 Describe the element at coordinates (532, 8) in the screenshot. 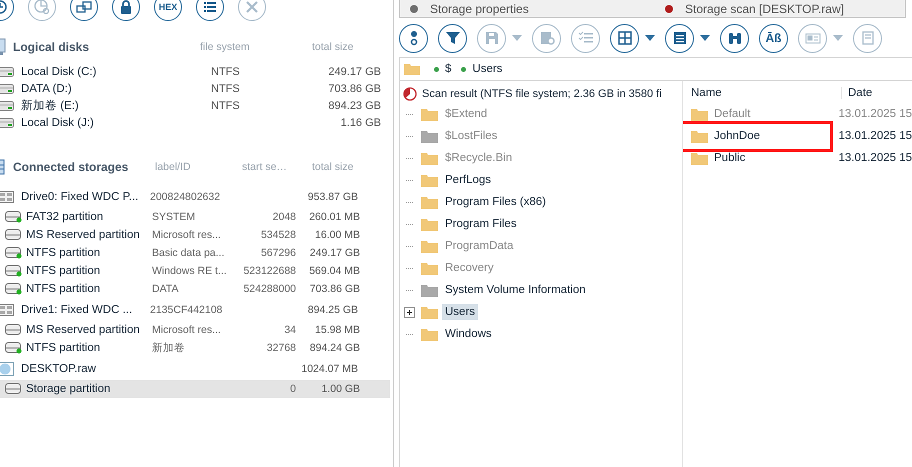

I see `tab: Storage properties` at that location.